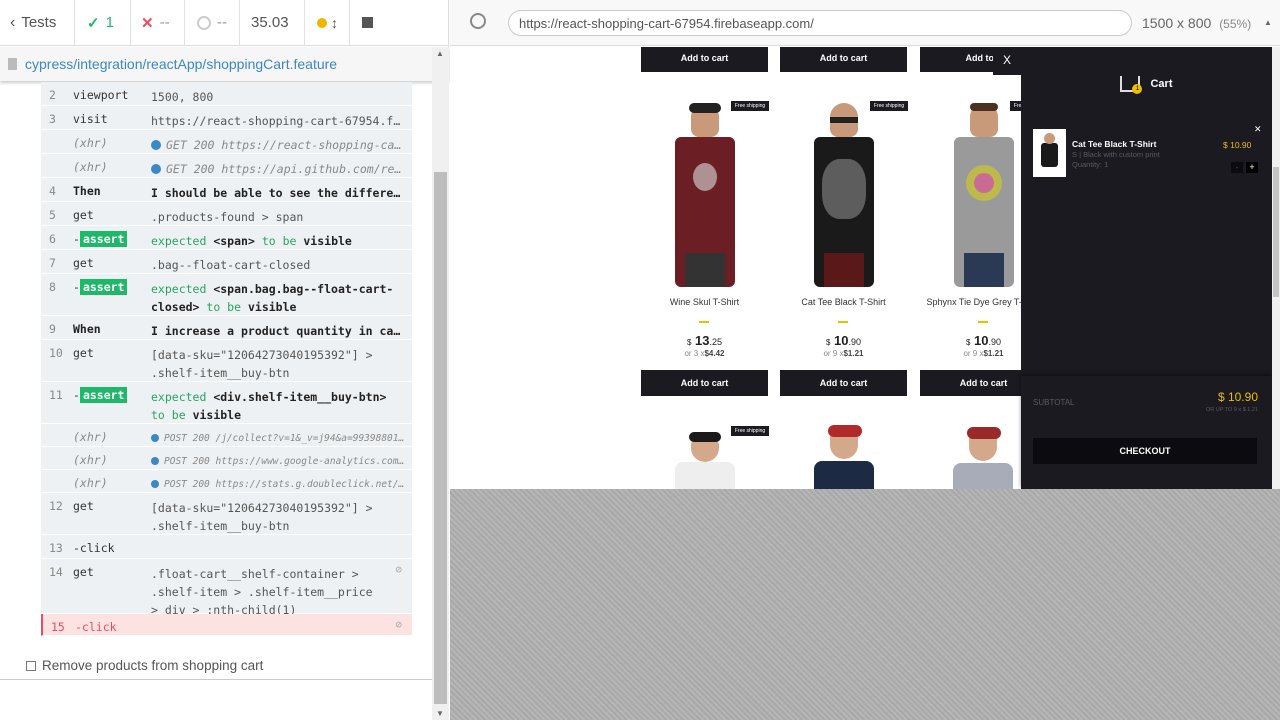  What do you see at coordinates (272, 23) in the screenshot?
I see `duration: 35.03` at bounding box center [272, 23].